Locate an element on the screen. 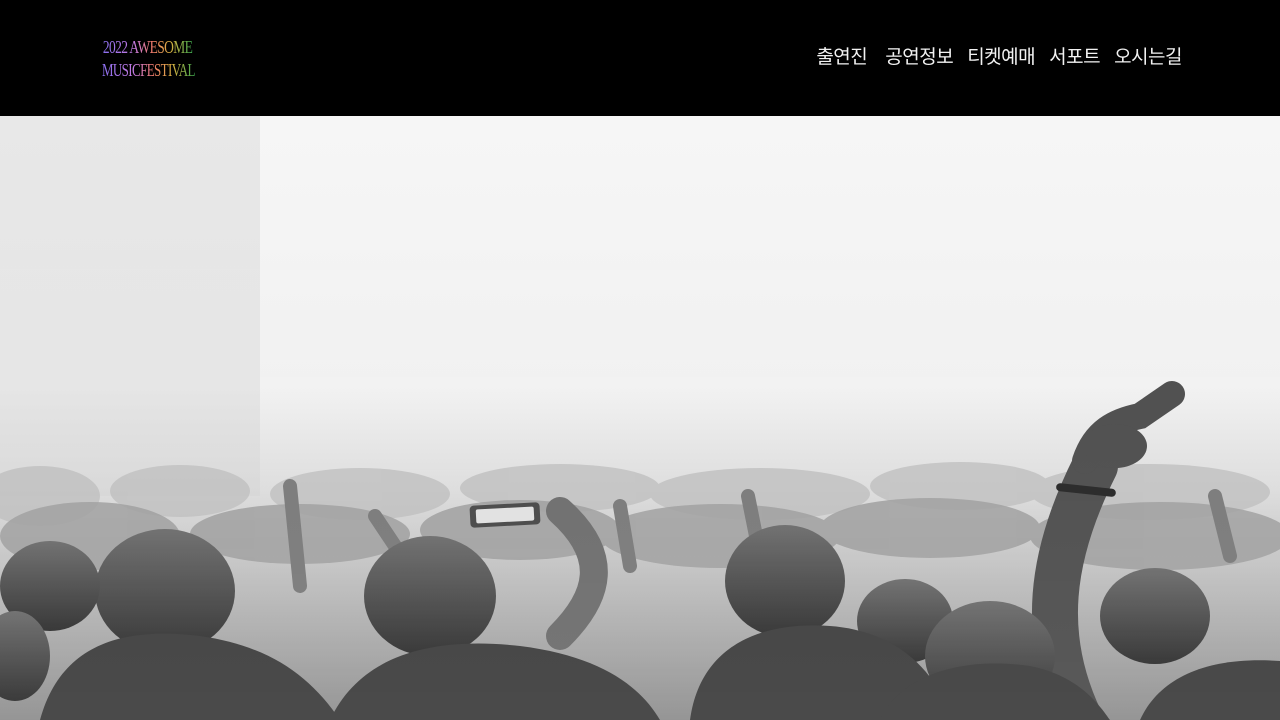 Image resolution: width=1280 pixels, height=720 pixels. nav-item-lineup: 출연진 is located at coordinates (841, 57).